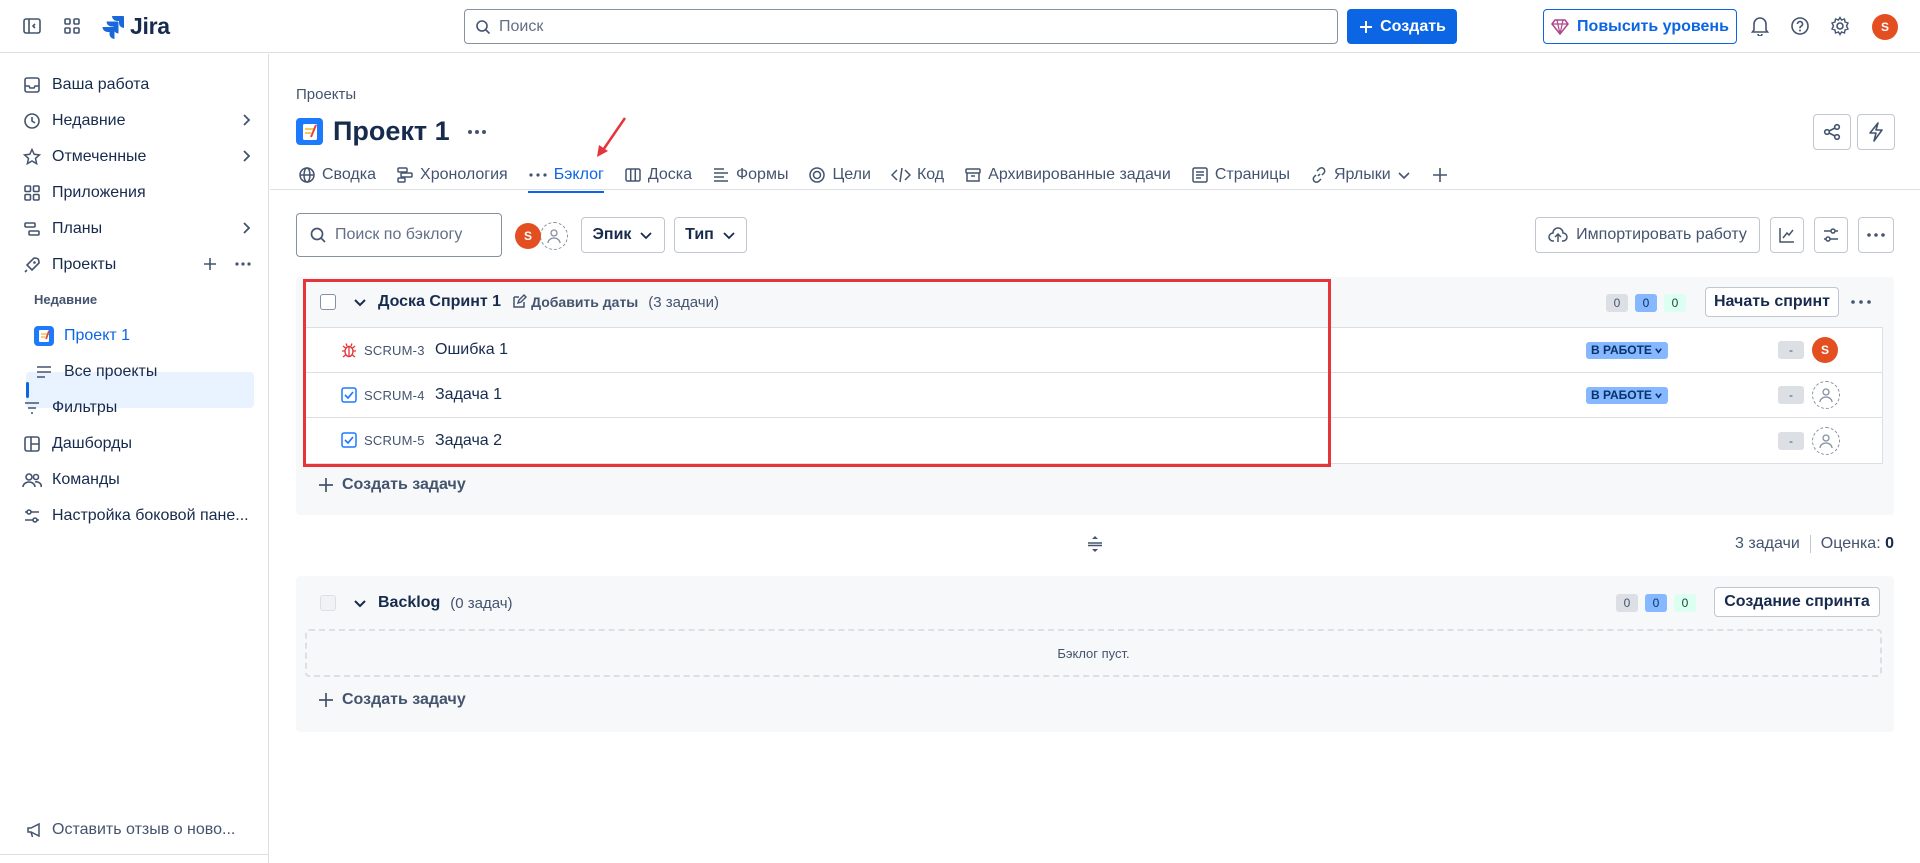  What do you see at coordinates (565, 176) in the screenshot?
I see `tab-backlog: Бэклог` at bounding box center [565, 176].